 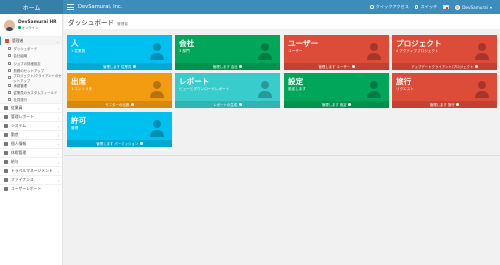 What do you see at coordinates (372, 7) in the screenshot?
I see `quick-access-icon` at bounding box center [372, 7].